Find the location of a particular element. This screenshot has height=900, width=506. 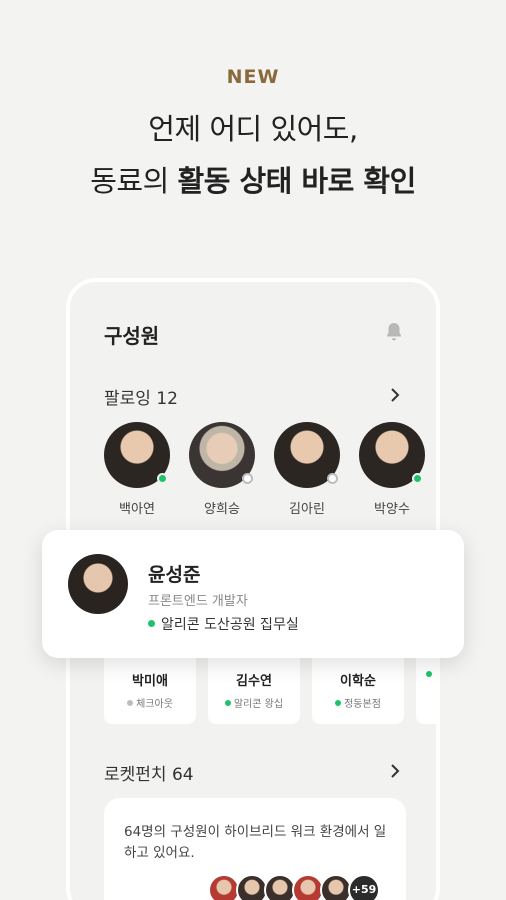

avatar-stack: +59 is located at coordinates (308, 887).